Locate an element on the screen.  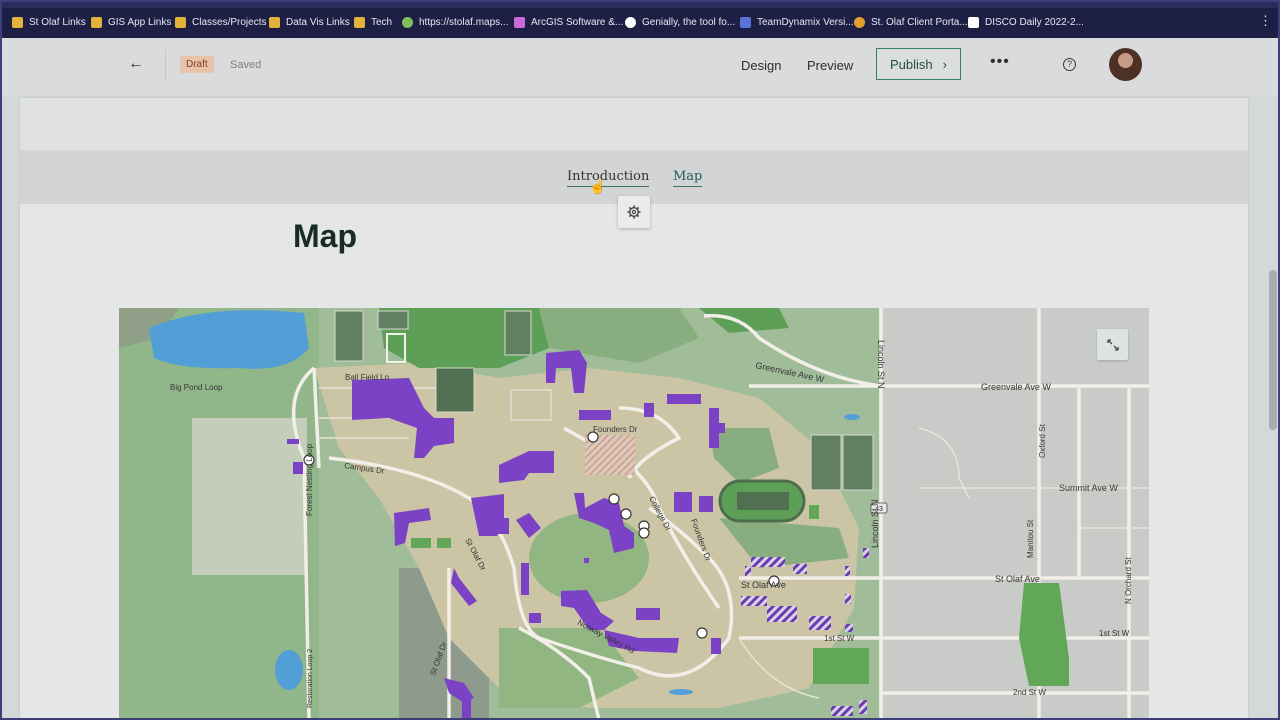
navigation-settings-button is located at coordinates (634, 212).